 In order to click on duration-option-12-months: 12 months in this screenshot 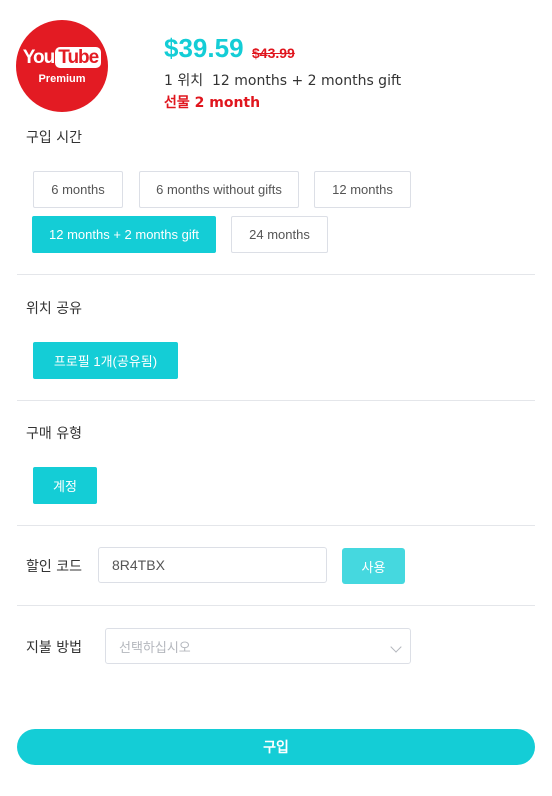, I will do `click(362, 189)`.